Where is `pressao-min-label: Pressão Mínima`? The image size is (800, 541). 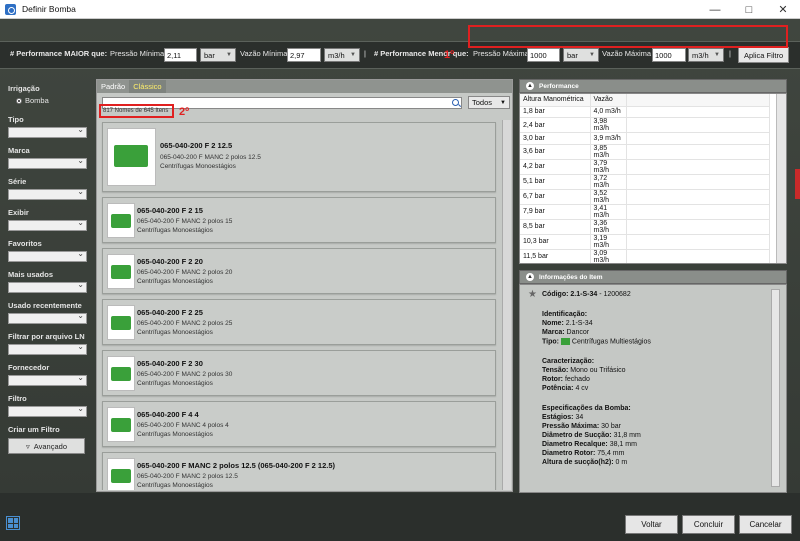 pressao-min-label: Pressão Mínima is located at coordinates (137, 53).